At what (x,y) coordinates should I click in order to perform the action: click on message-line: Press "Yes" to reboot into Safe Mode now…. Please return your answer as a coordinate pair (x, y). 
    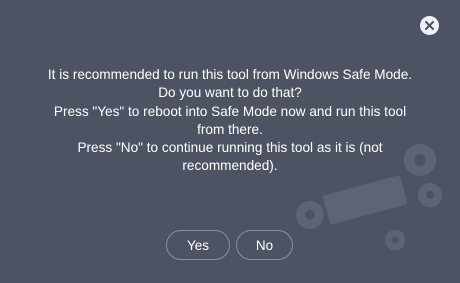
    Looking at the image, I should click on (230, 111).